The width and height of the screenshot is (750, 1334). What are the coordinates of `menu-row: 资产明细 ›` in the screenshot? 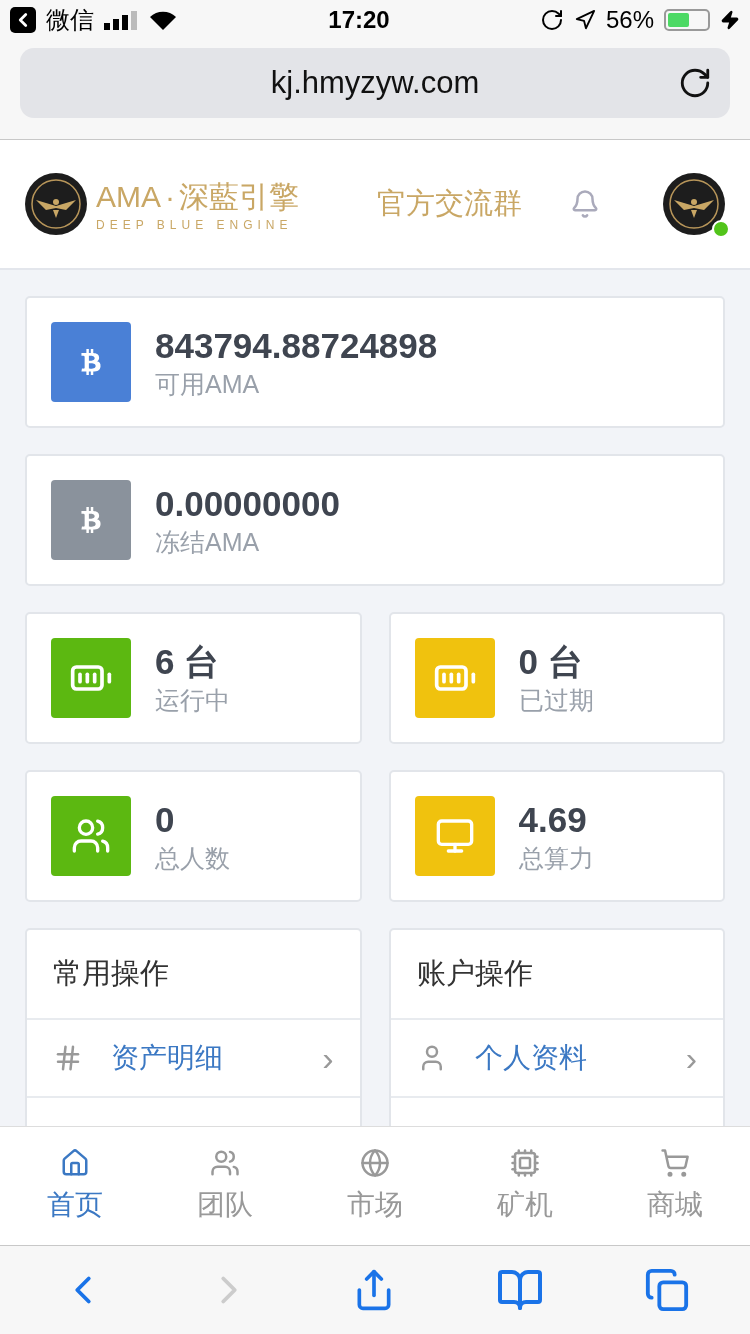 It's located at (193, 1059).